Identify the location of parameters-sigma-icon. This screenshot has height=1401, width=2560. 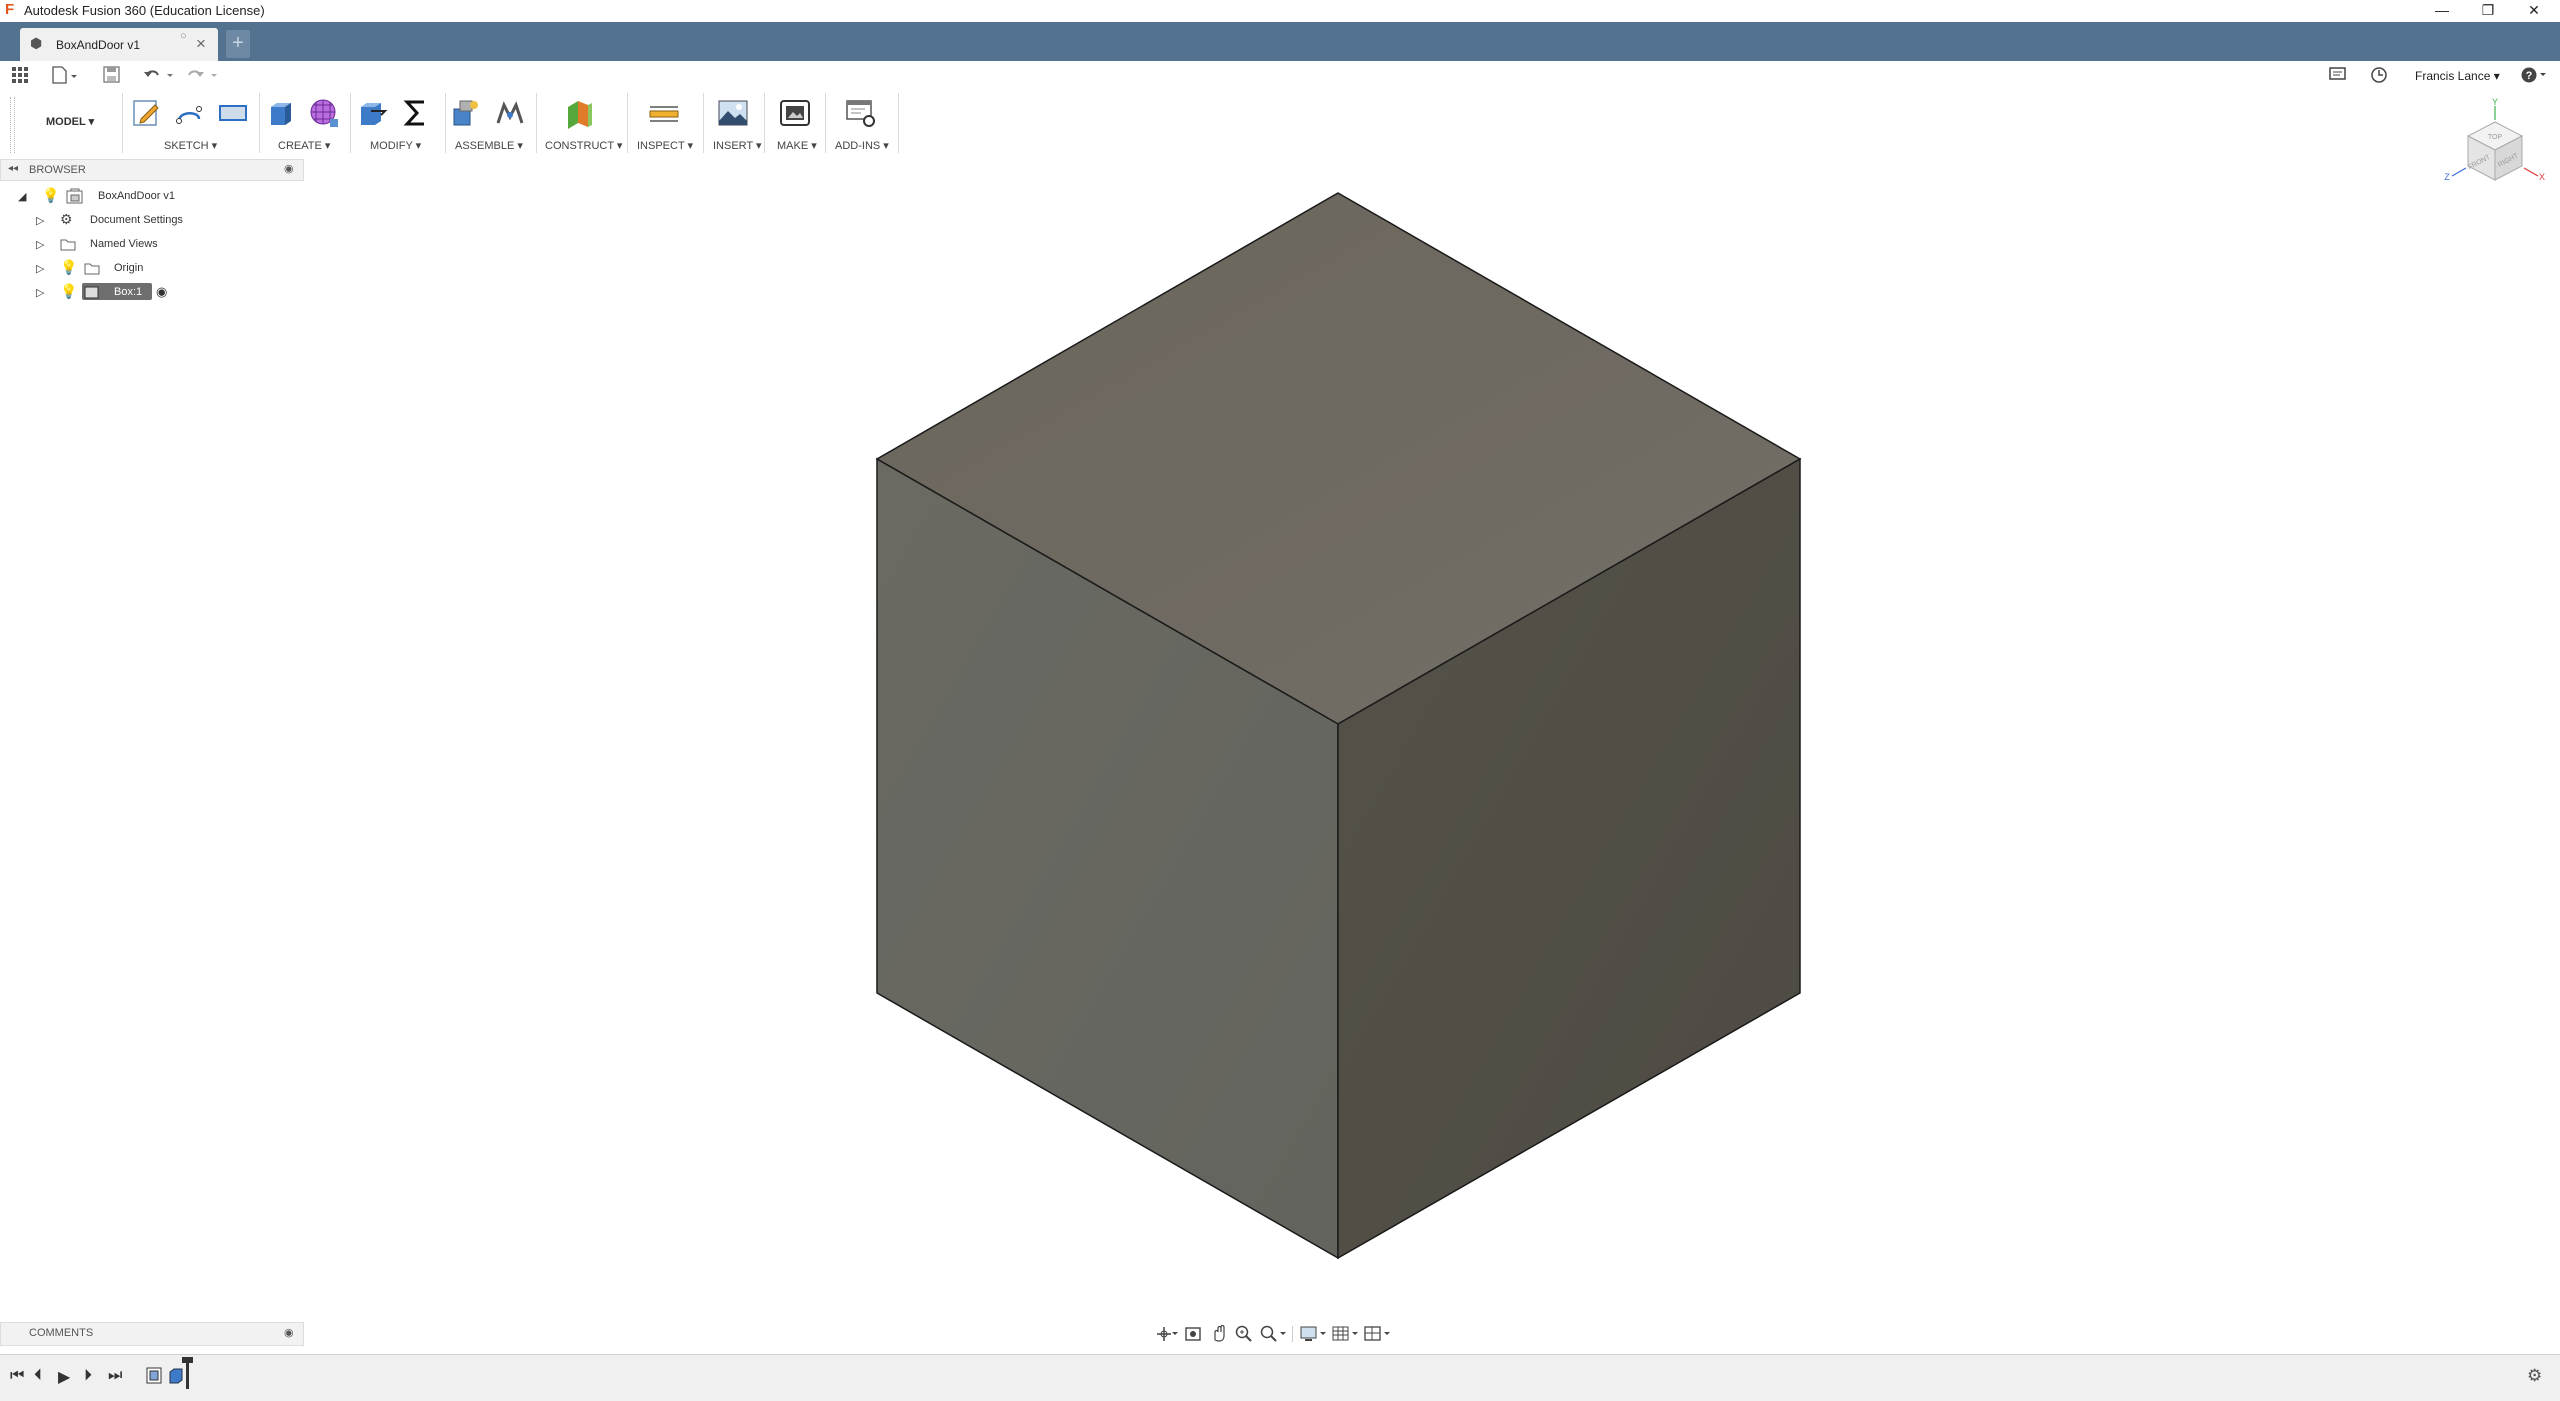
(416, 113).